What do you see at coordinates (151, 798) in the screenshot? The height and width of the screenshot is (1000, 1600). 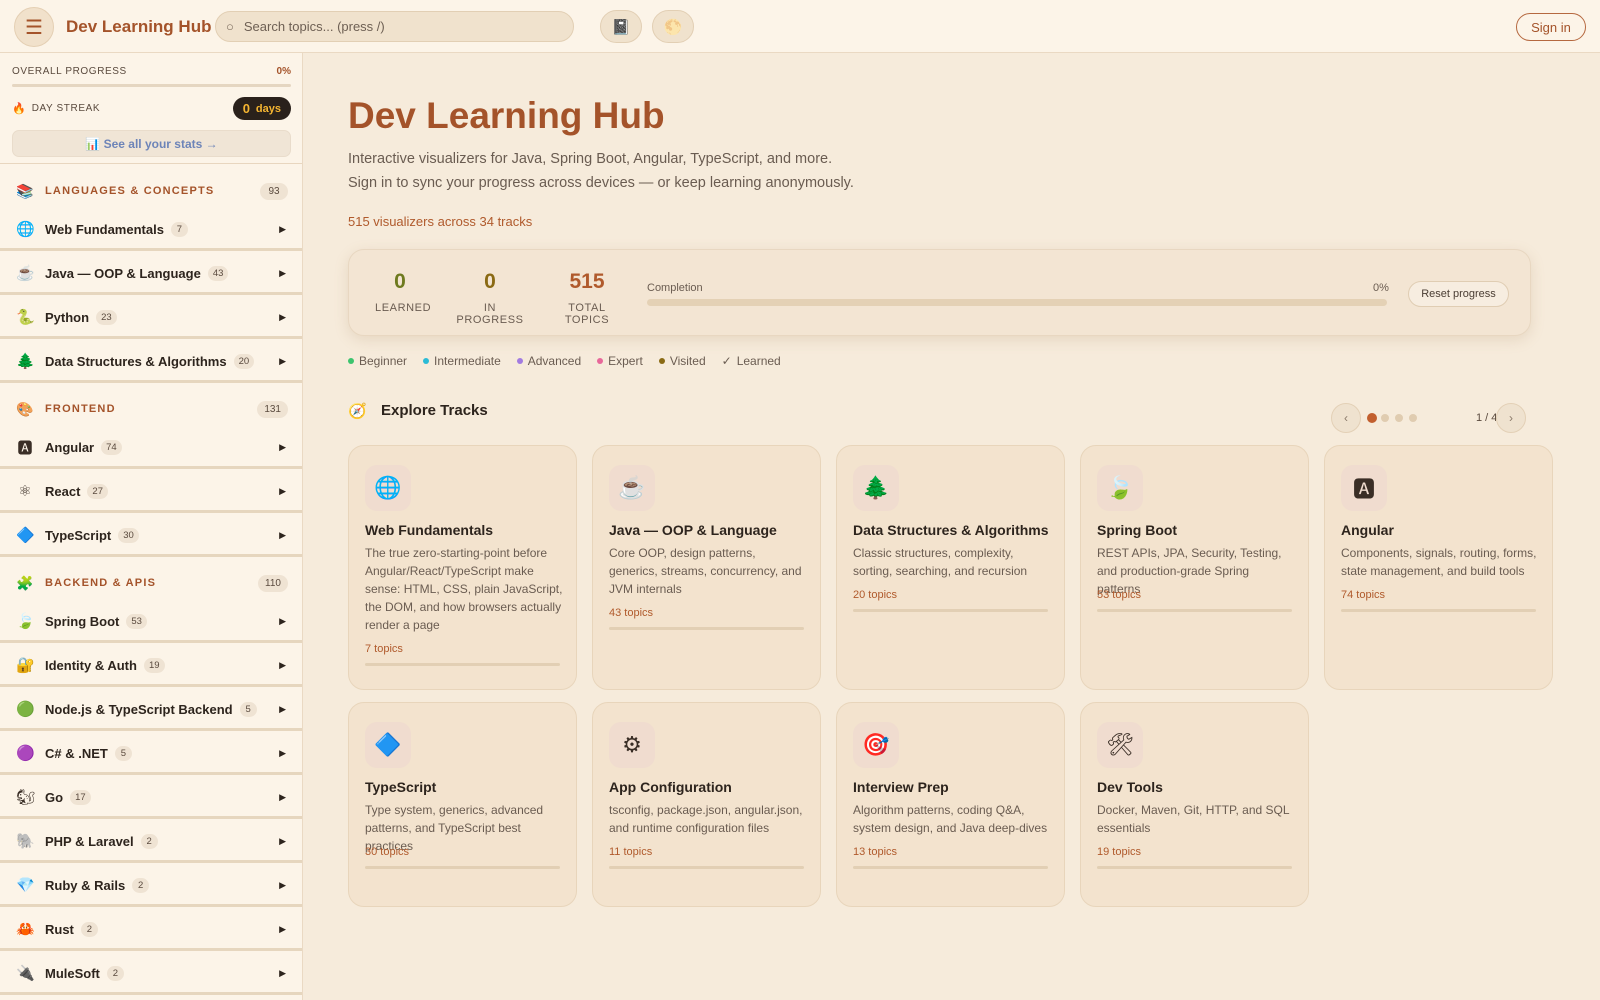 I see `sidebar-item: 🐿 Go 17 ▶` at bounding box center [151, 798].